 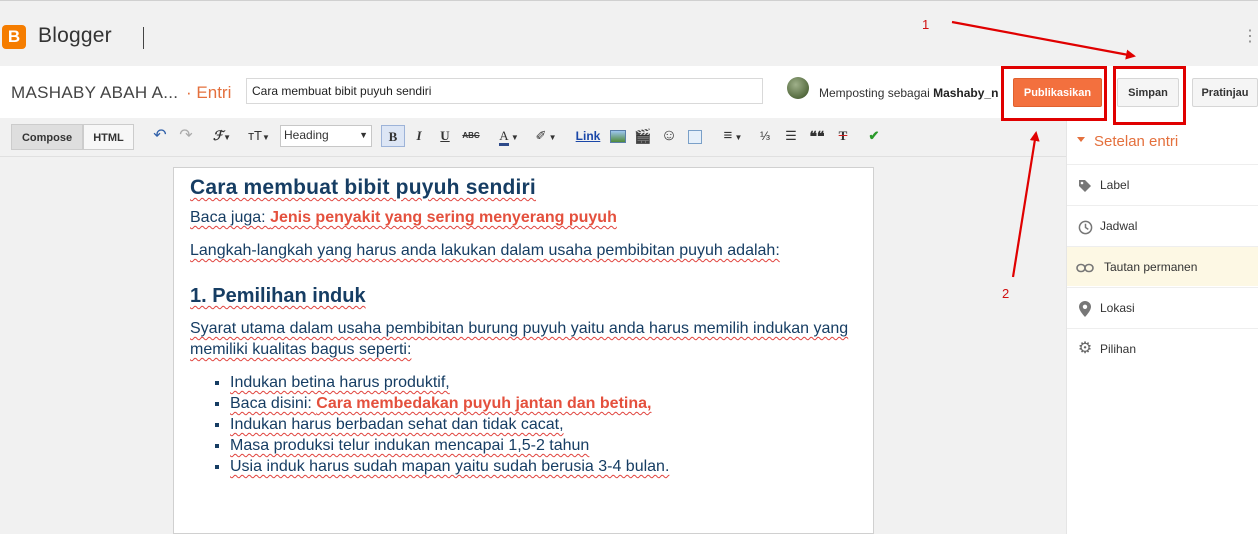 What do you see at coordinates (75, 35) in the screenshot?
I see `brand-name: Blogger` at bounding box center [75, 35].